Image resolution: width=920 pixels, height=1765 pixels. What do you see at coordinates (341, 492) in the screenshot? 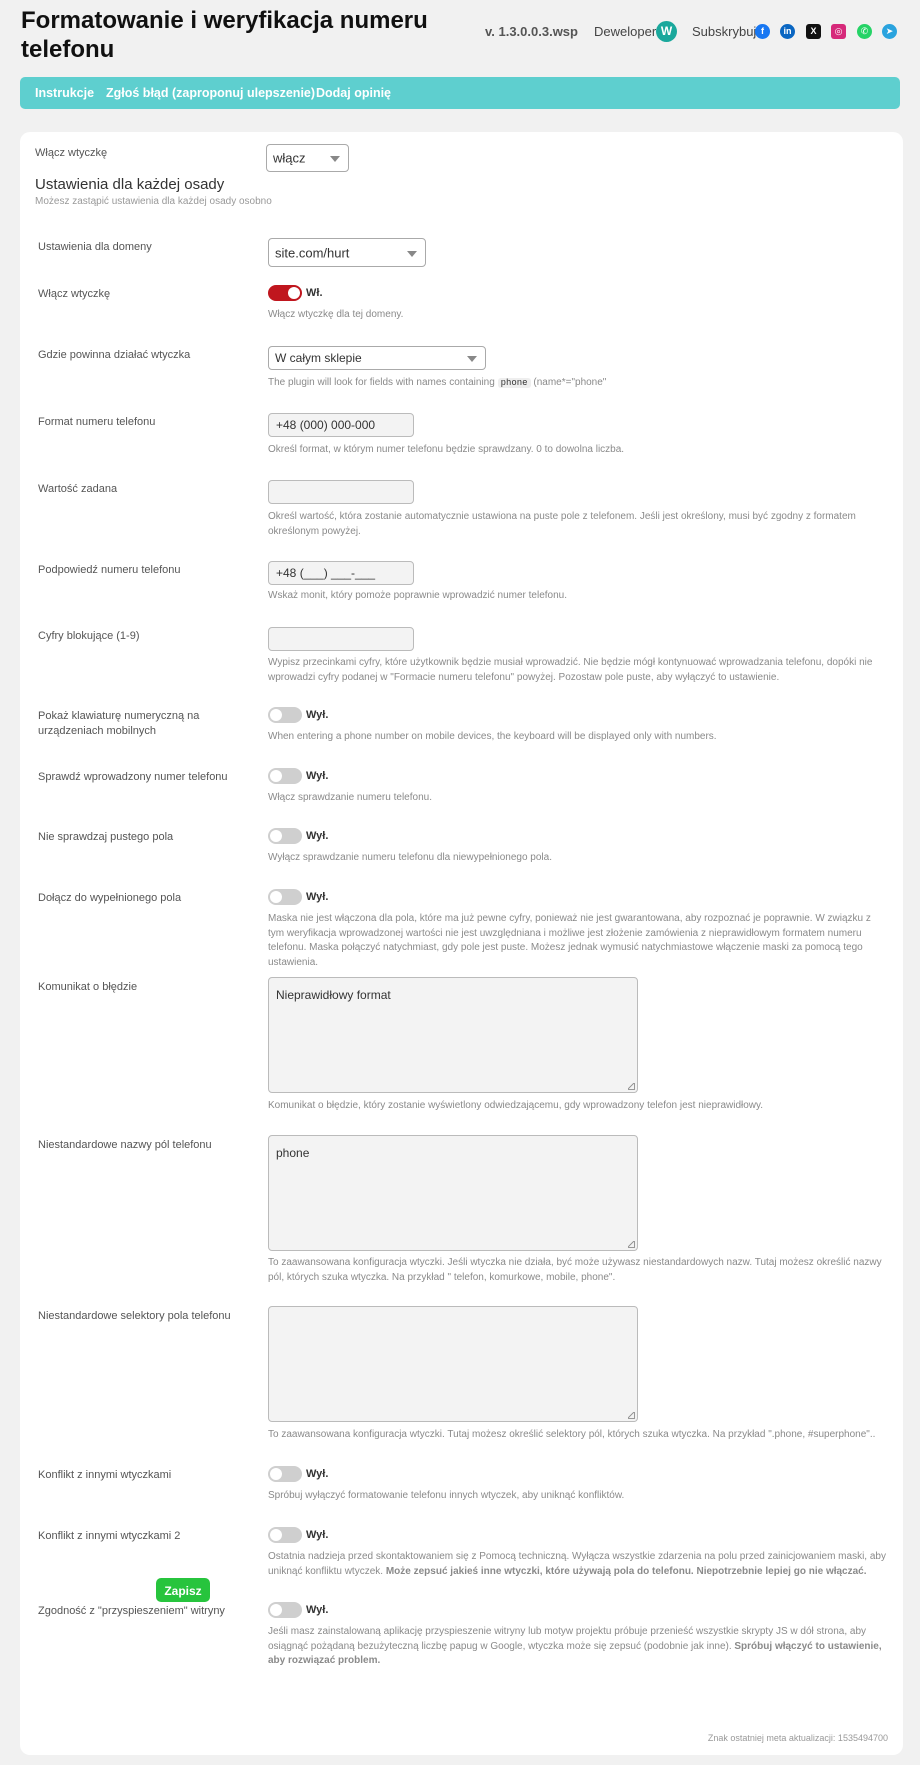
I see `default-value-input` at bounding box center [341, 492].